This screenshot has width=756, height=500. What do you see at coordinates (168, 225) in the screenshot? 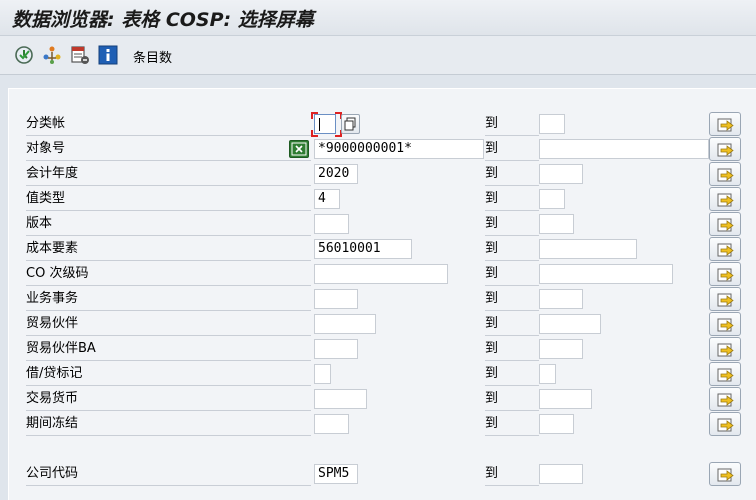
I see `field-label: 版本` at bounding box center [168, 225].